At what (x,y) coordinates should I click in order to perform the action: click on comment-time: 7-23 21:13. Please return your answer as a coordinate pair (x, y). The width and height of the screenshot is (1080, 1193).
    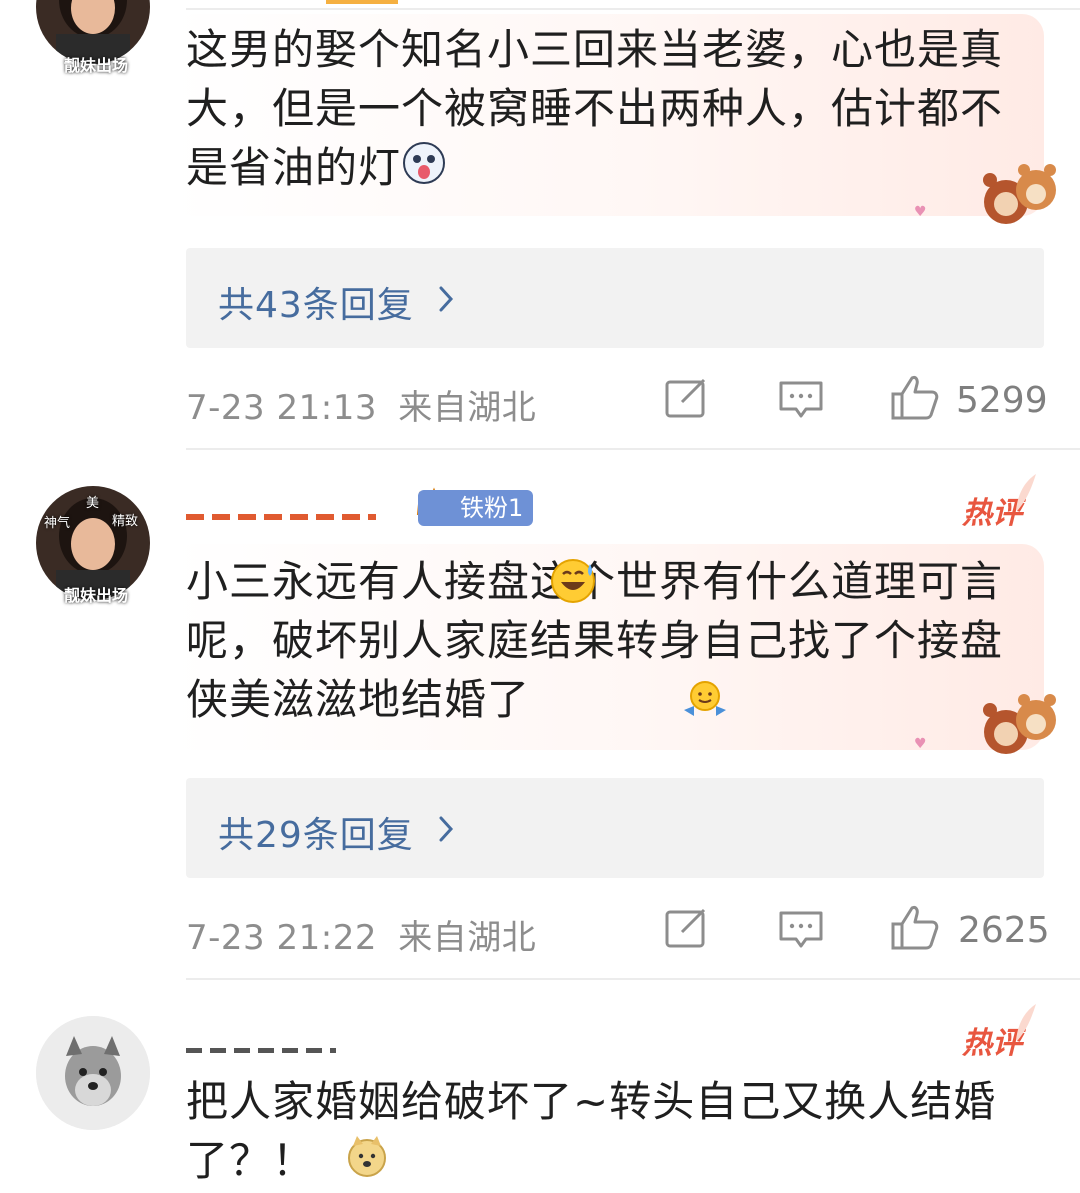
    Looking at the image, I should click on (281, 408).